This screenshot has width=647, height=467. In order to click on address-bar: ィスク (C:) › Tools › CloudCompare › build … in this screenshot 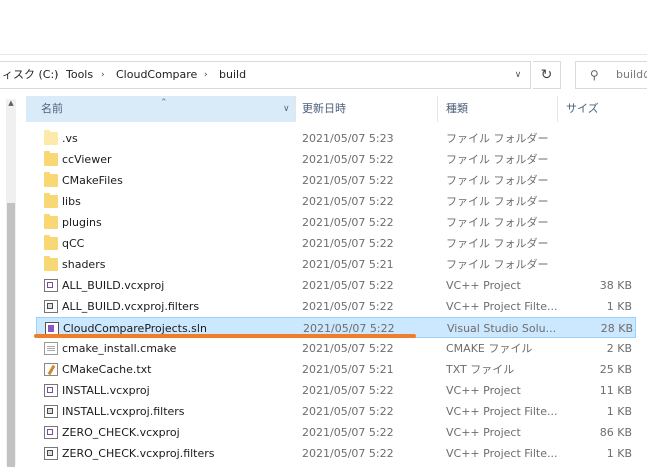, I will do `click(265, 75)`.